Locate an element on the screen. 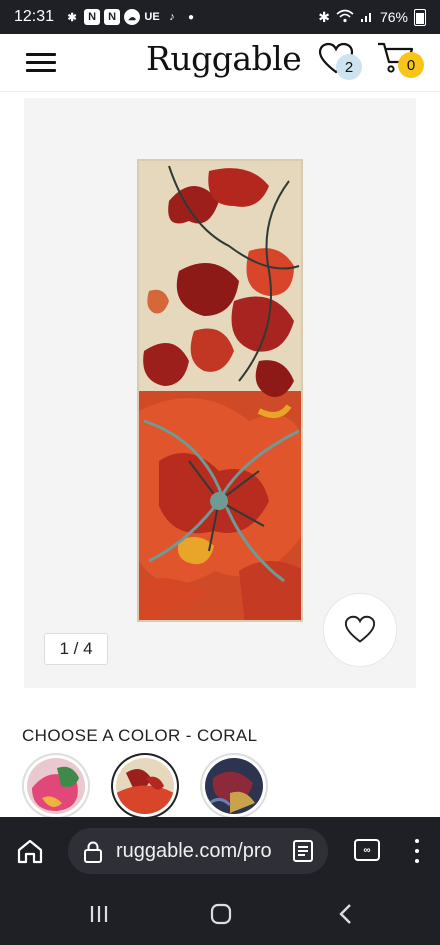 The width and height of the screenshot is (440, 945). back-icon is located at coordinates (347, 914).